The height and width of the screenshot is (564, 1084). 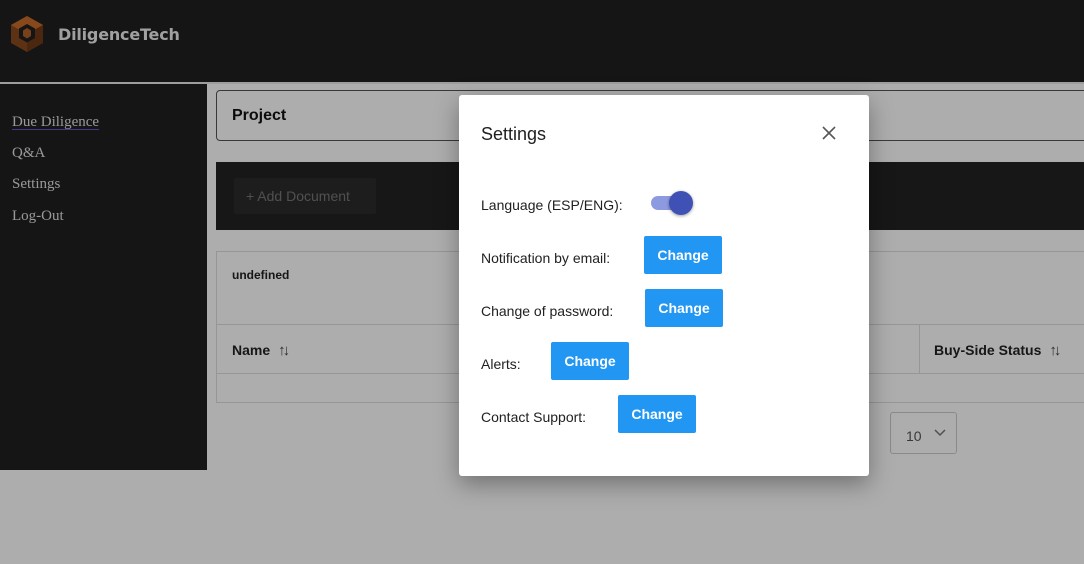 What do you see at coordinates (552, 205) in the screenshot?
I see `language-label: Language (ESP/ENG):` at bounding box center [552, 205].